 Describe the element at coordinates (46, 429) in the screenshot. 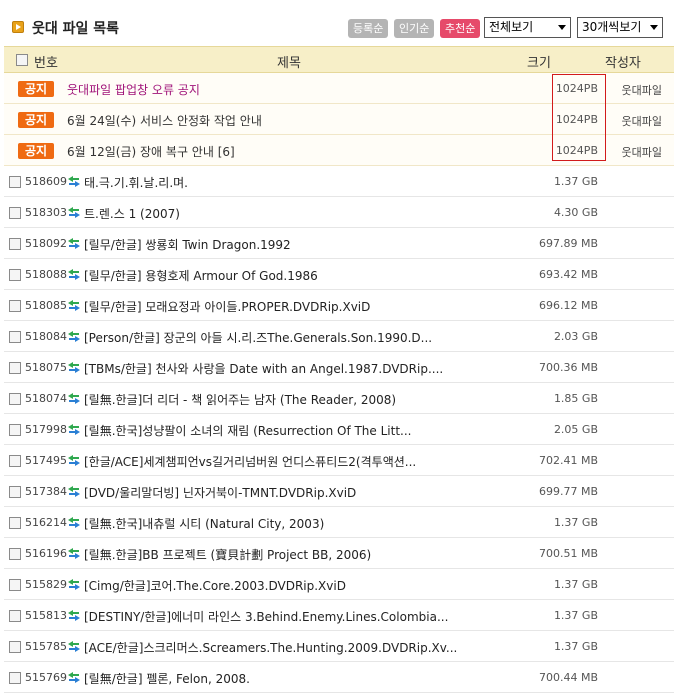

I see `post-number: 517998` at that location.